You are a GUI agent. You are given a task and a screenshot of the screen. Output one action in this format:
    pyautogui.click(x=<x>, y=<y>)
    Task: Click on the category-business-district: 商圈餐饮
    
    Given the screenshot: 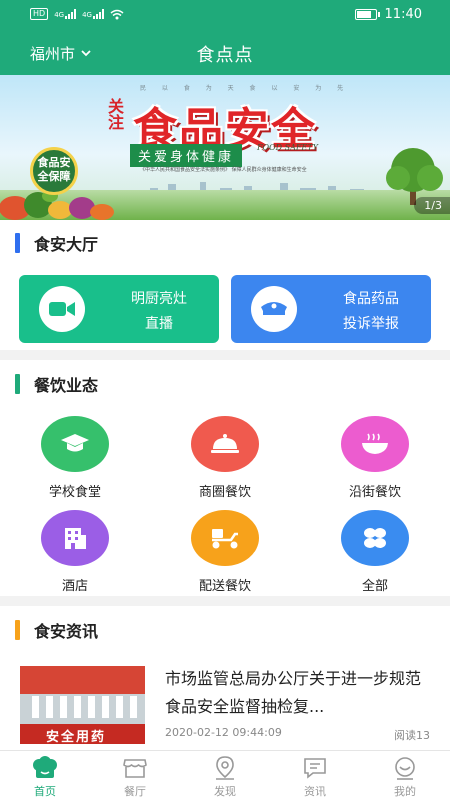 What is the action you would take?
    pyautogui.click(x=225, y=458)
    